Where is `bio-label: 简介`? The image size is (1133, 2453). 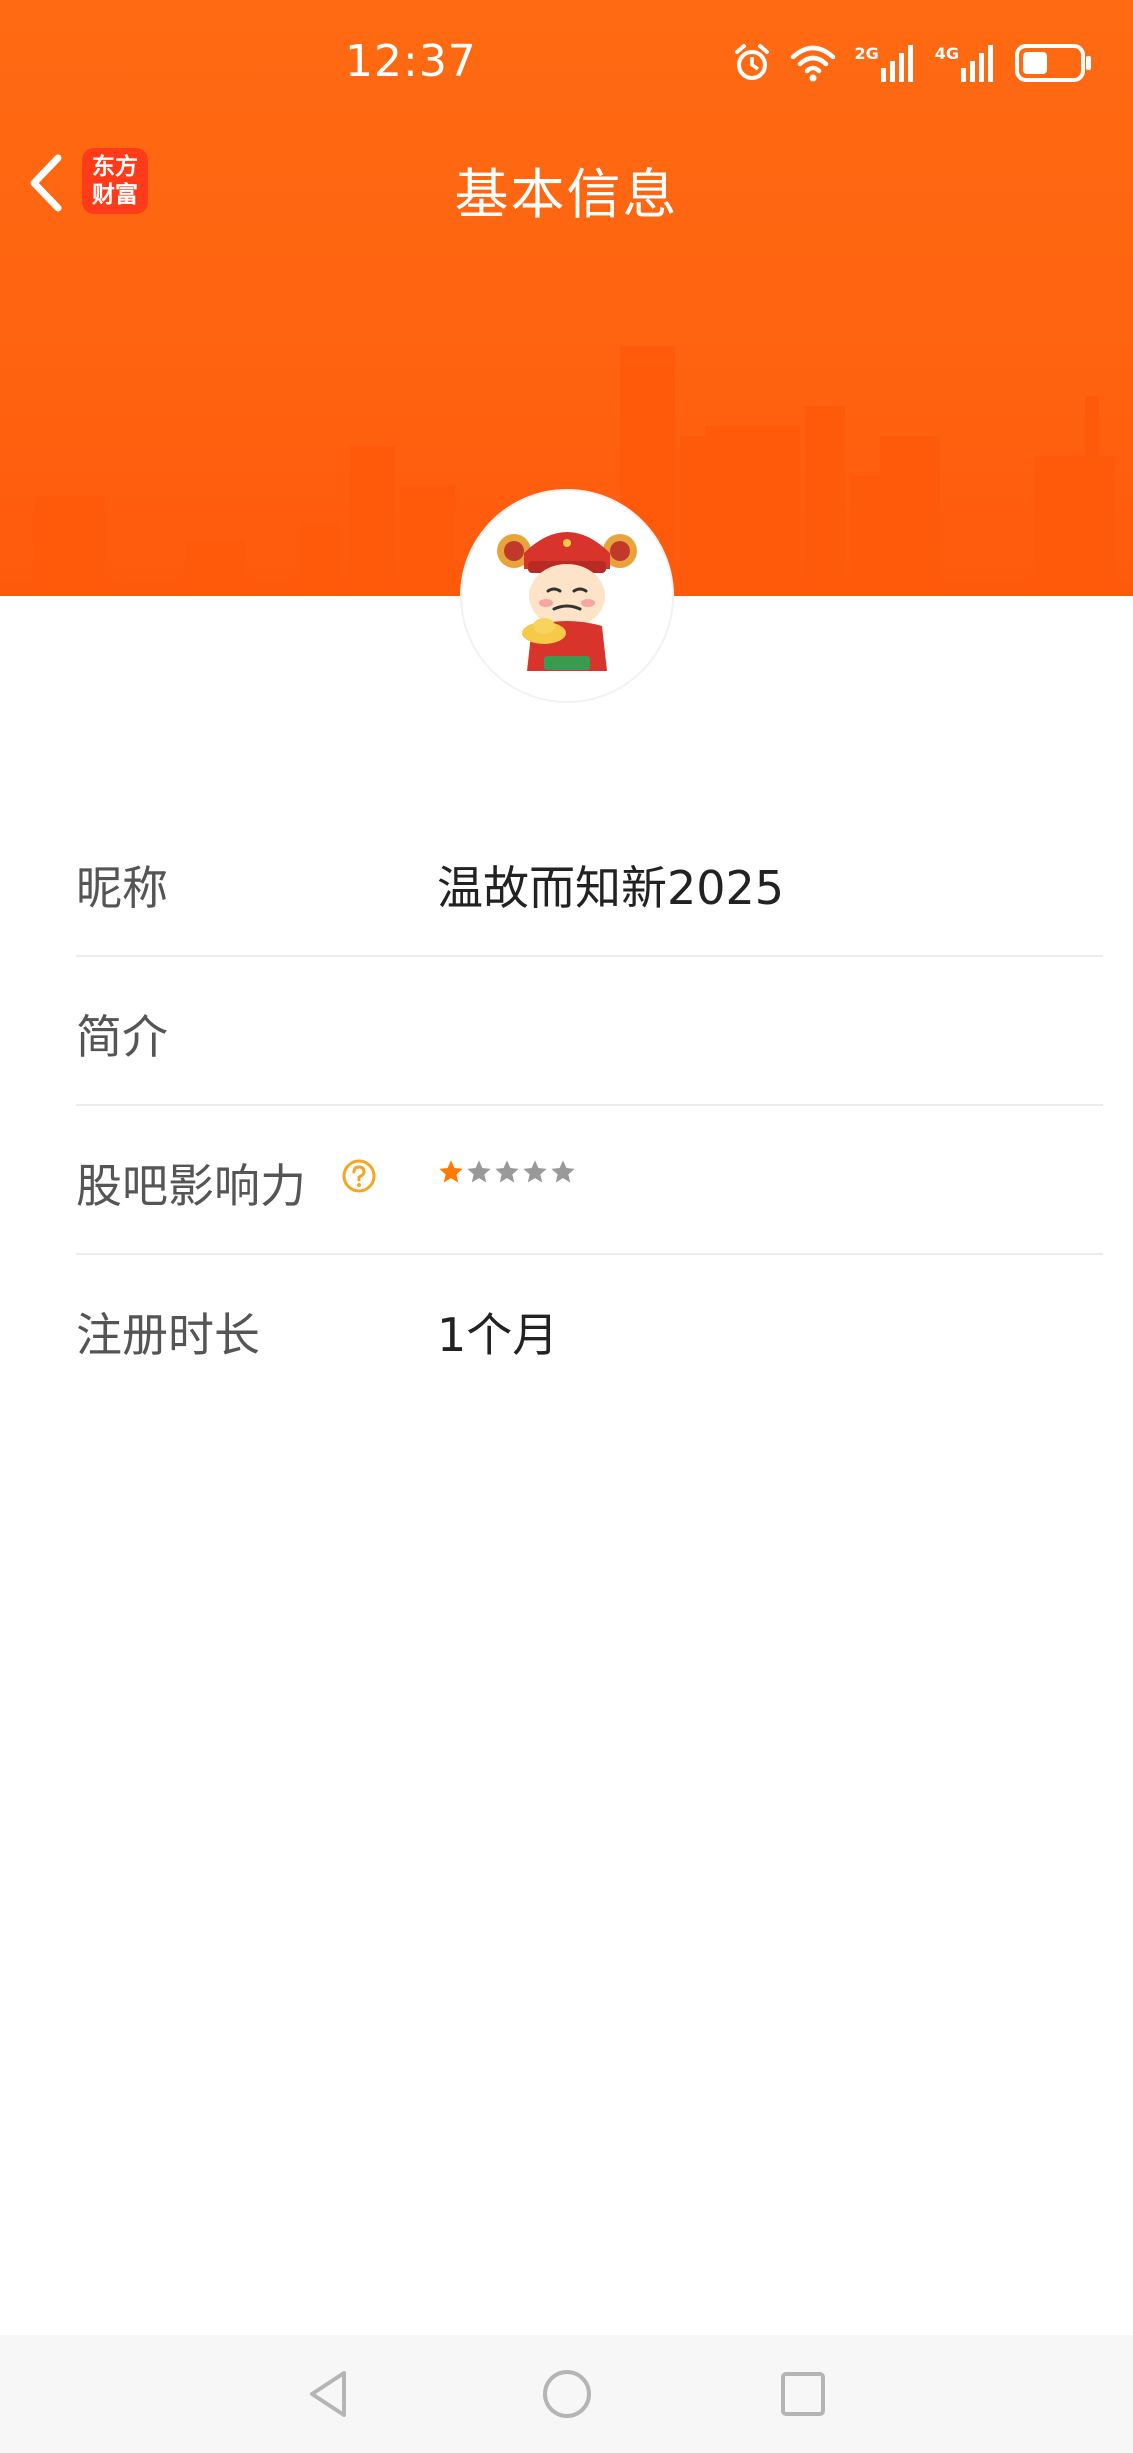 bio-label: 简介 is located at coordinates (122, 1037).